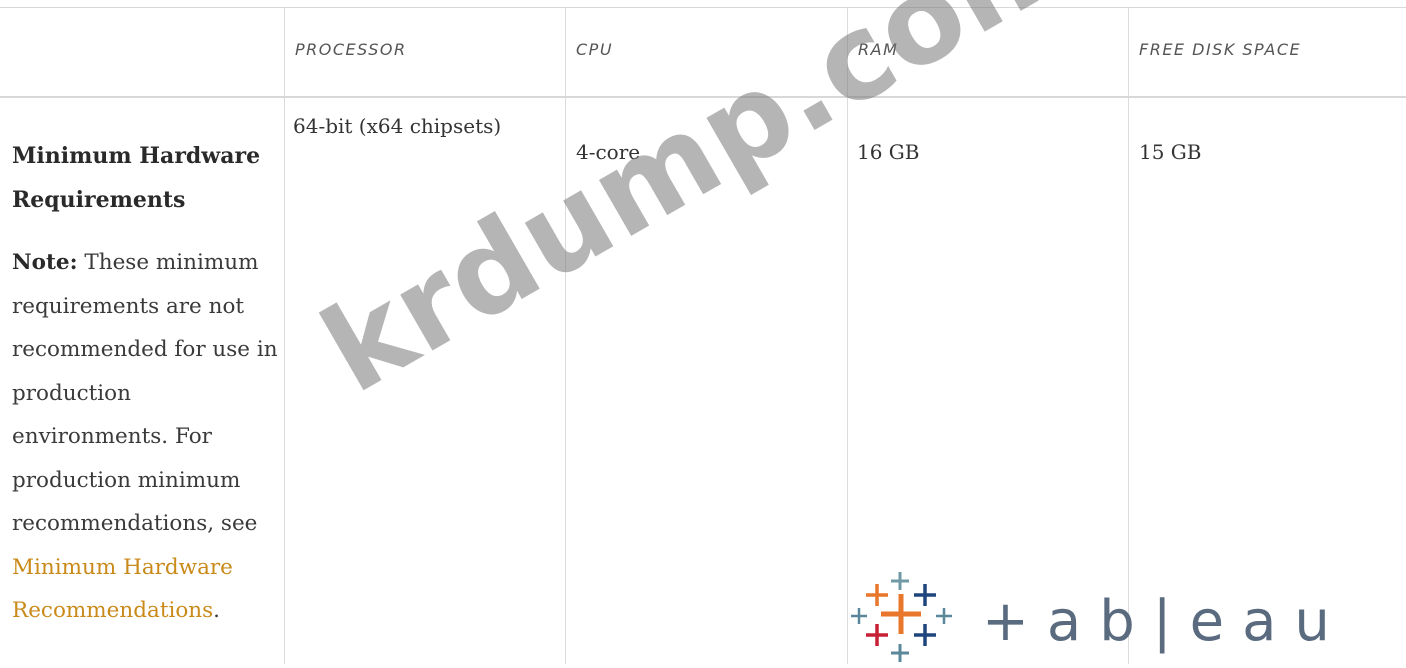 The height and width of the screenshot is (668, 1406). What do you see at coordinates (878, 49) in the screenshot?
I see `header-ram: RAM` at bounding box center [878, 49].